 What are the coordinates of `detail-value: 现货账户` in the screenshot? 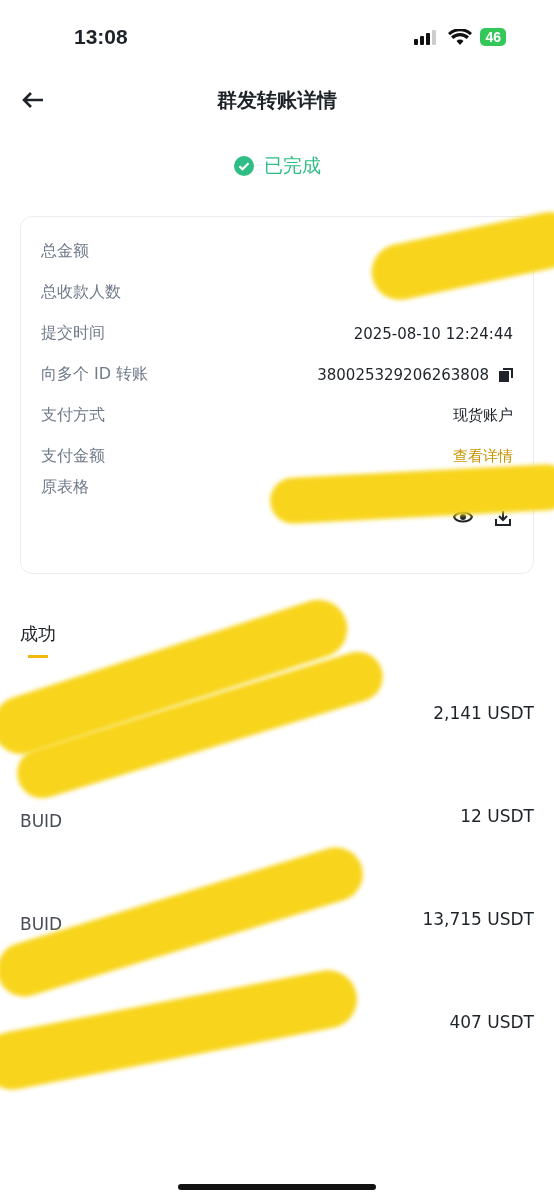 It's located at (483, 415).